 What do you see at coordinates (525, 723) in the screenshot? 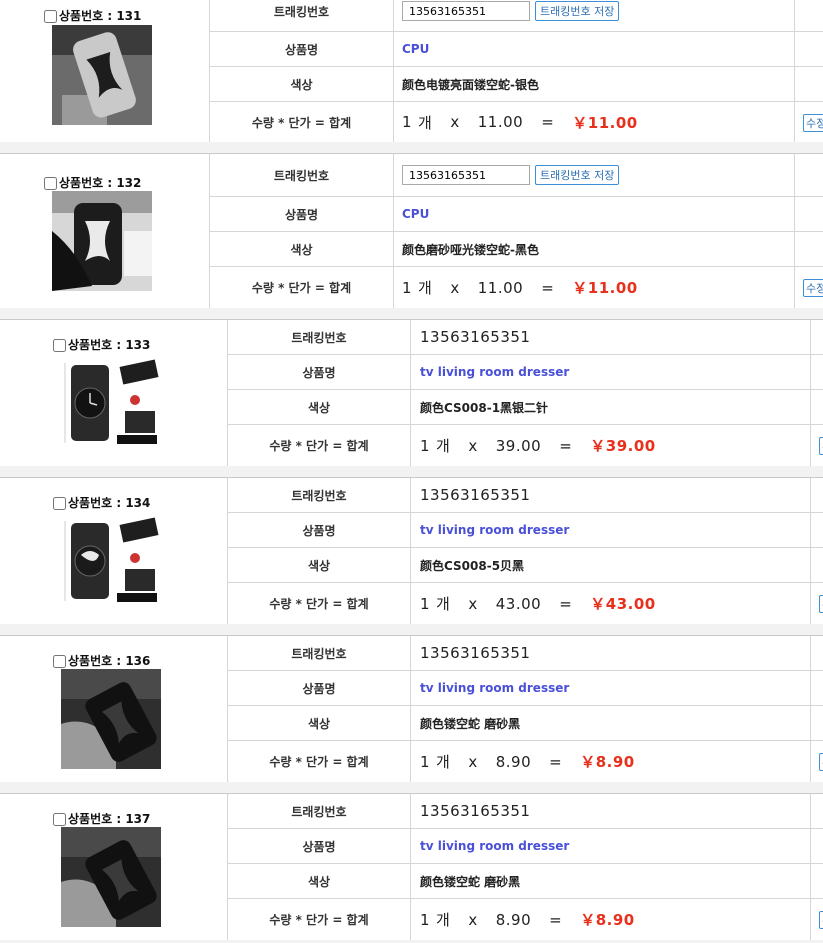
I see `row-color: 색상 颜色镂空蛇 磨砂黑` at bounding box center [525, 723].